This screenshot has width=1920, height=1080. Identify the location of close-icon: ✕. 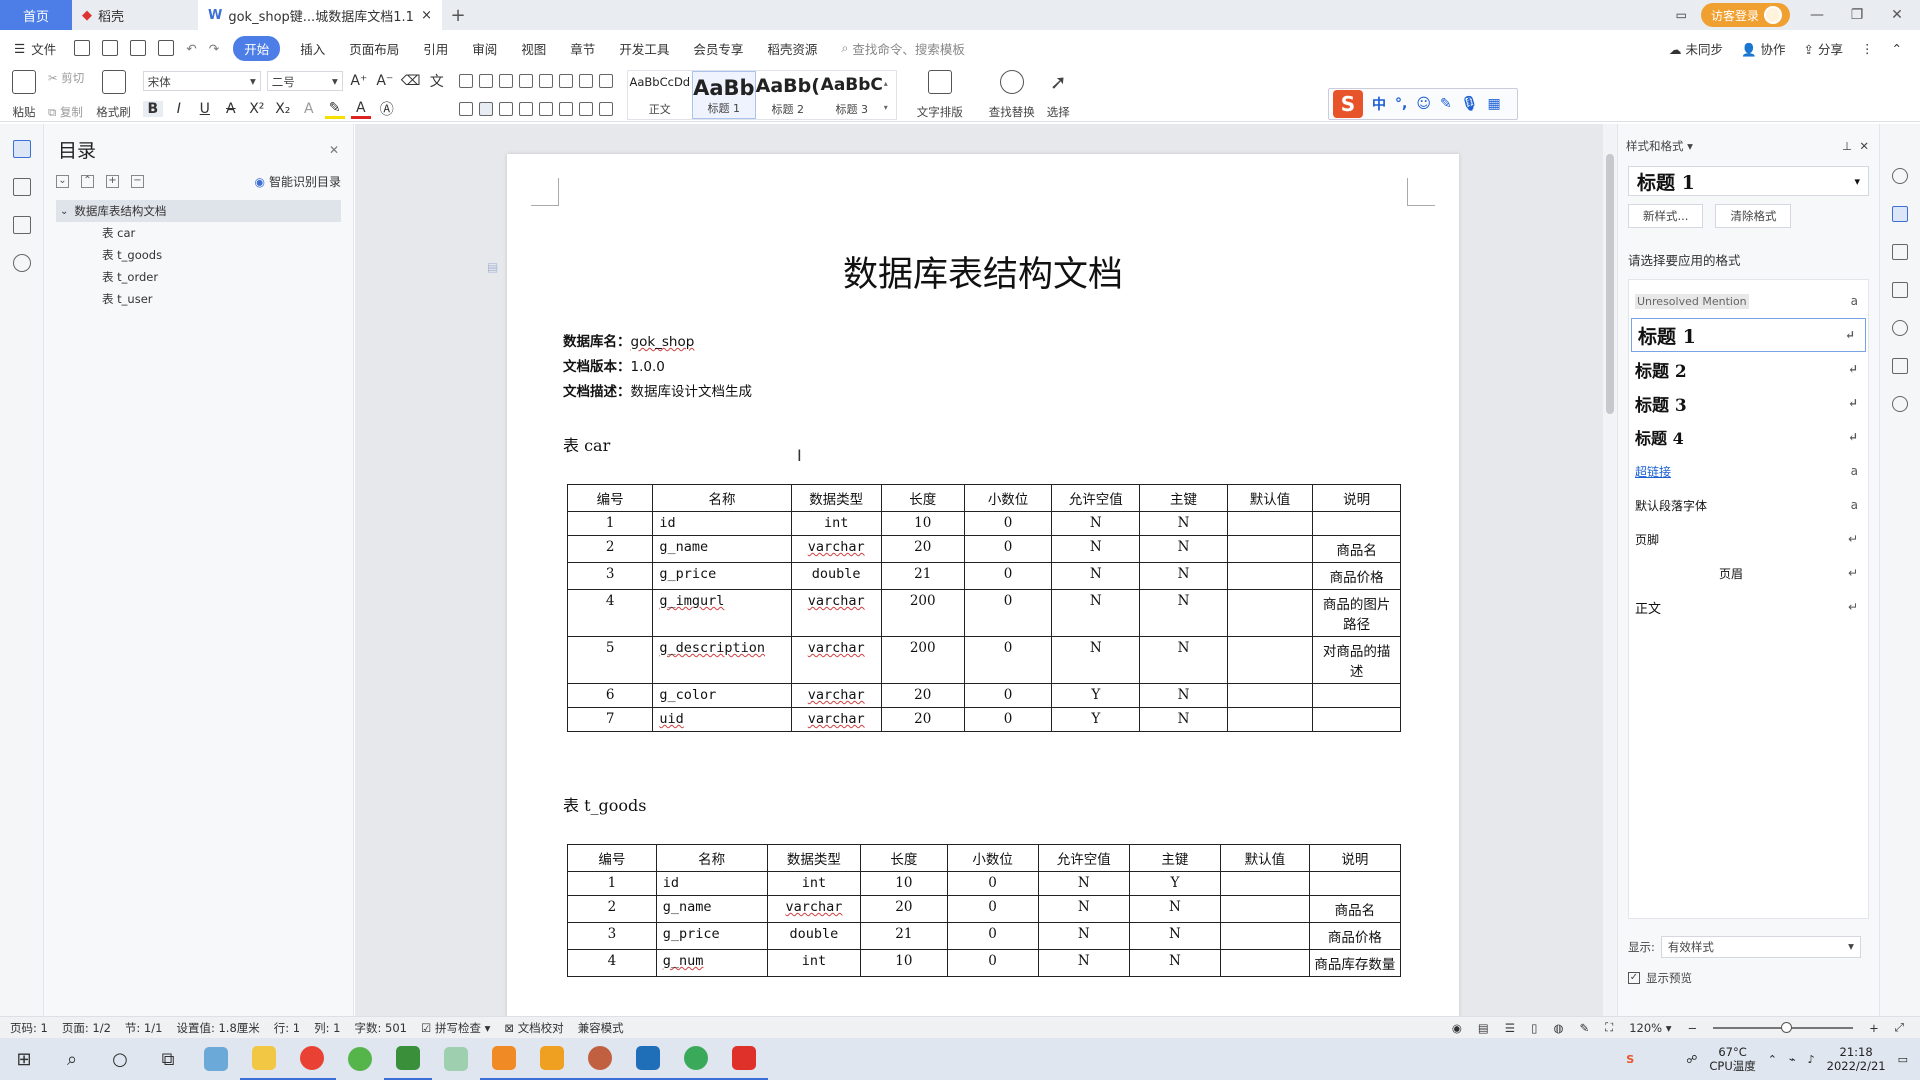
(1864, 146).